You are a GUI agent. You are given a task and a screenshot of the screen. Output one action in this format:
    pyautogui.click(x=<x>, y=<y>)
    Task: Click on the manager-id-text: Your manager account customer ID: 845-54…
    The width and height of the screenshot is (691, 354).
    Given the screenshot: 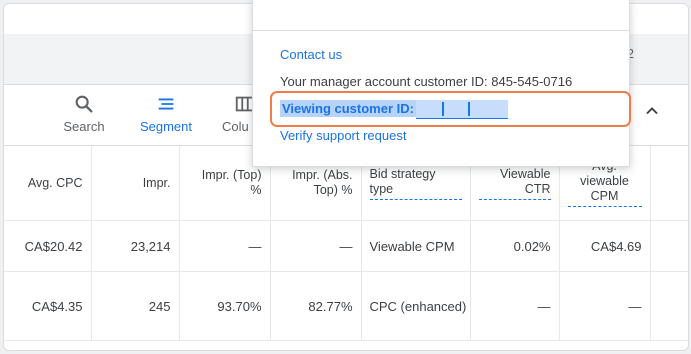 What is the action you would take?
    pyautogui.click(x=426, y=81)
    